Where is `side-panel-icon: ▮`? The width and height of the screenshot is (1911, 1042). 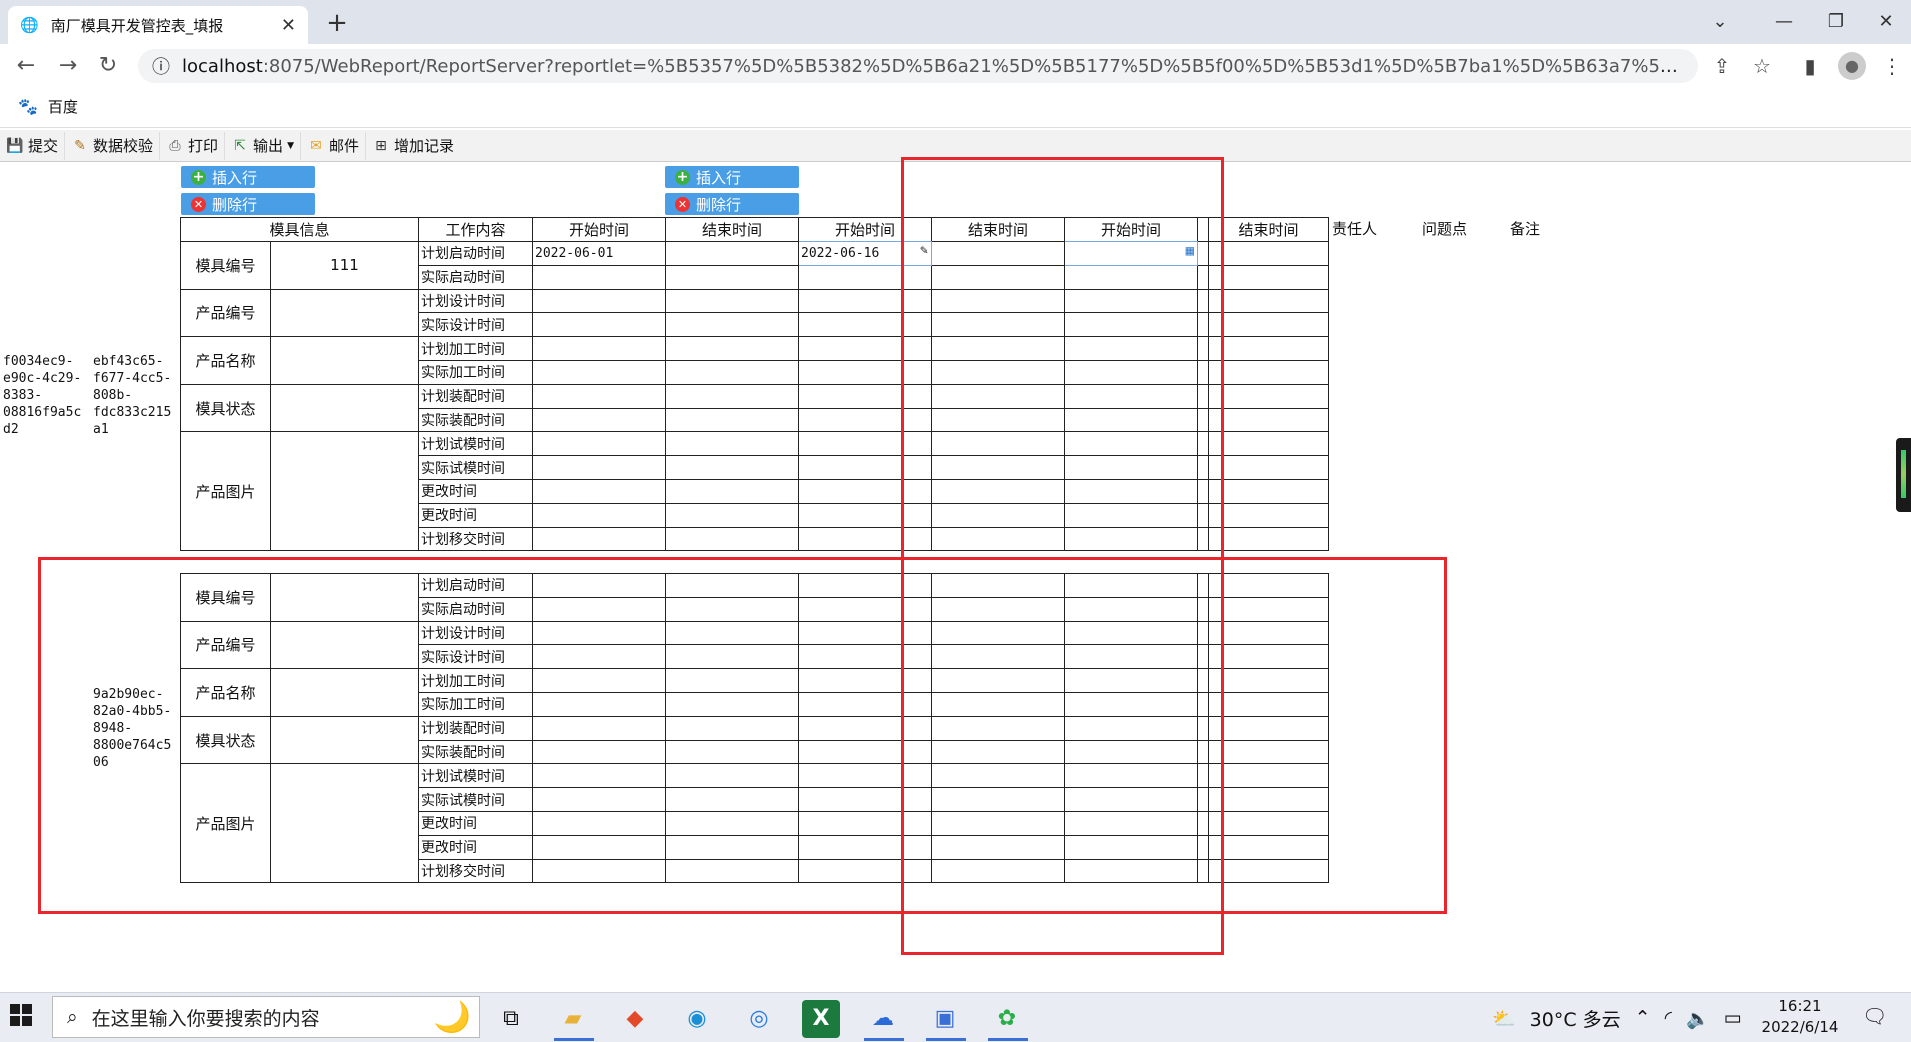 side-panel-icon: ▮ is located at coordinates (1810, 66).